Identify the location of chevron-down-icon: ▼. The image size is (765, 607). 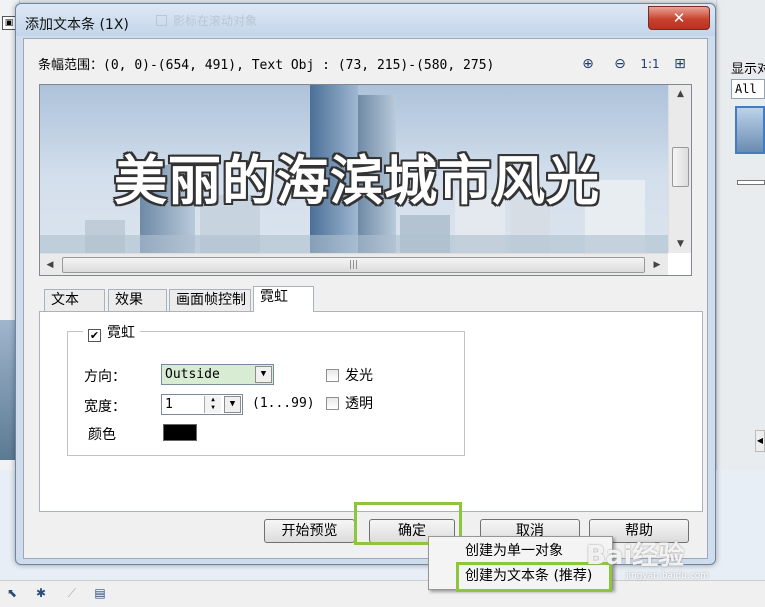
(263, 374).